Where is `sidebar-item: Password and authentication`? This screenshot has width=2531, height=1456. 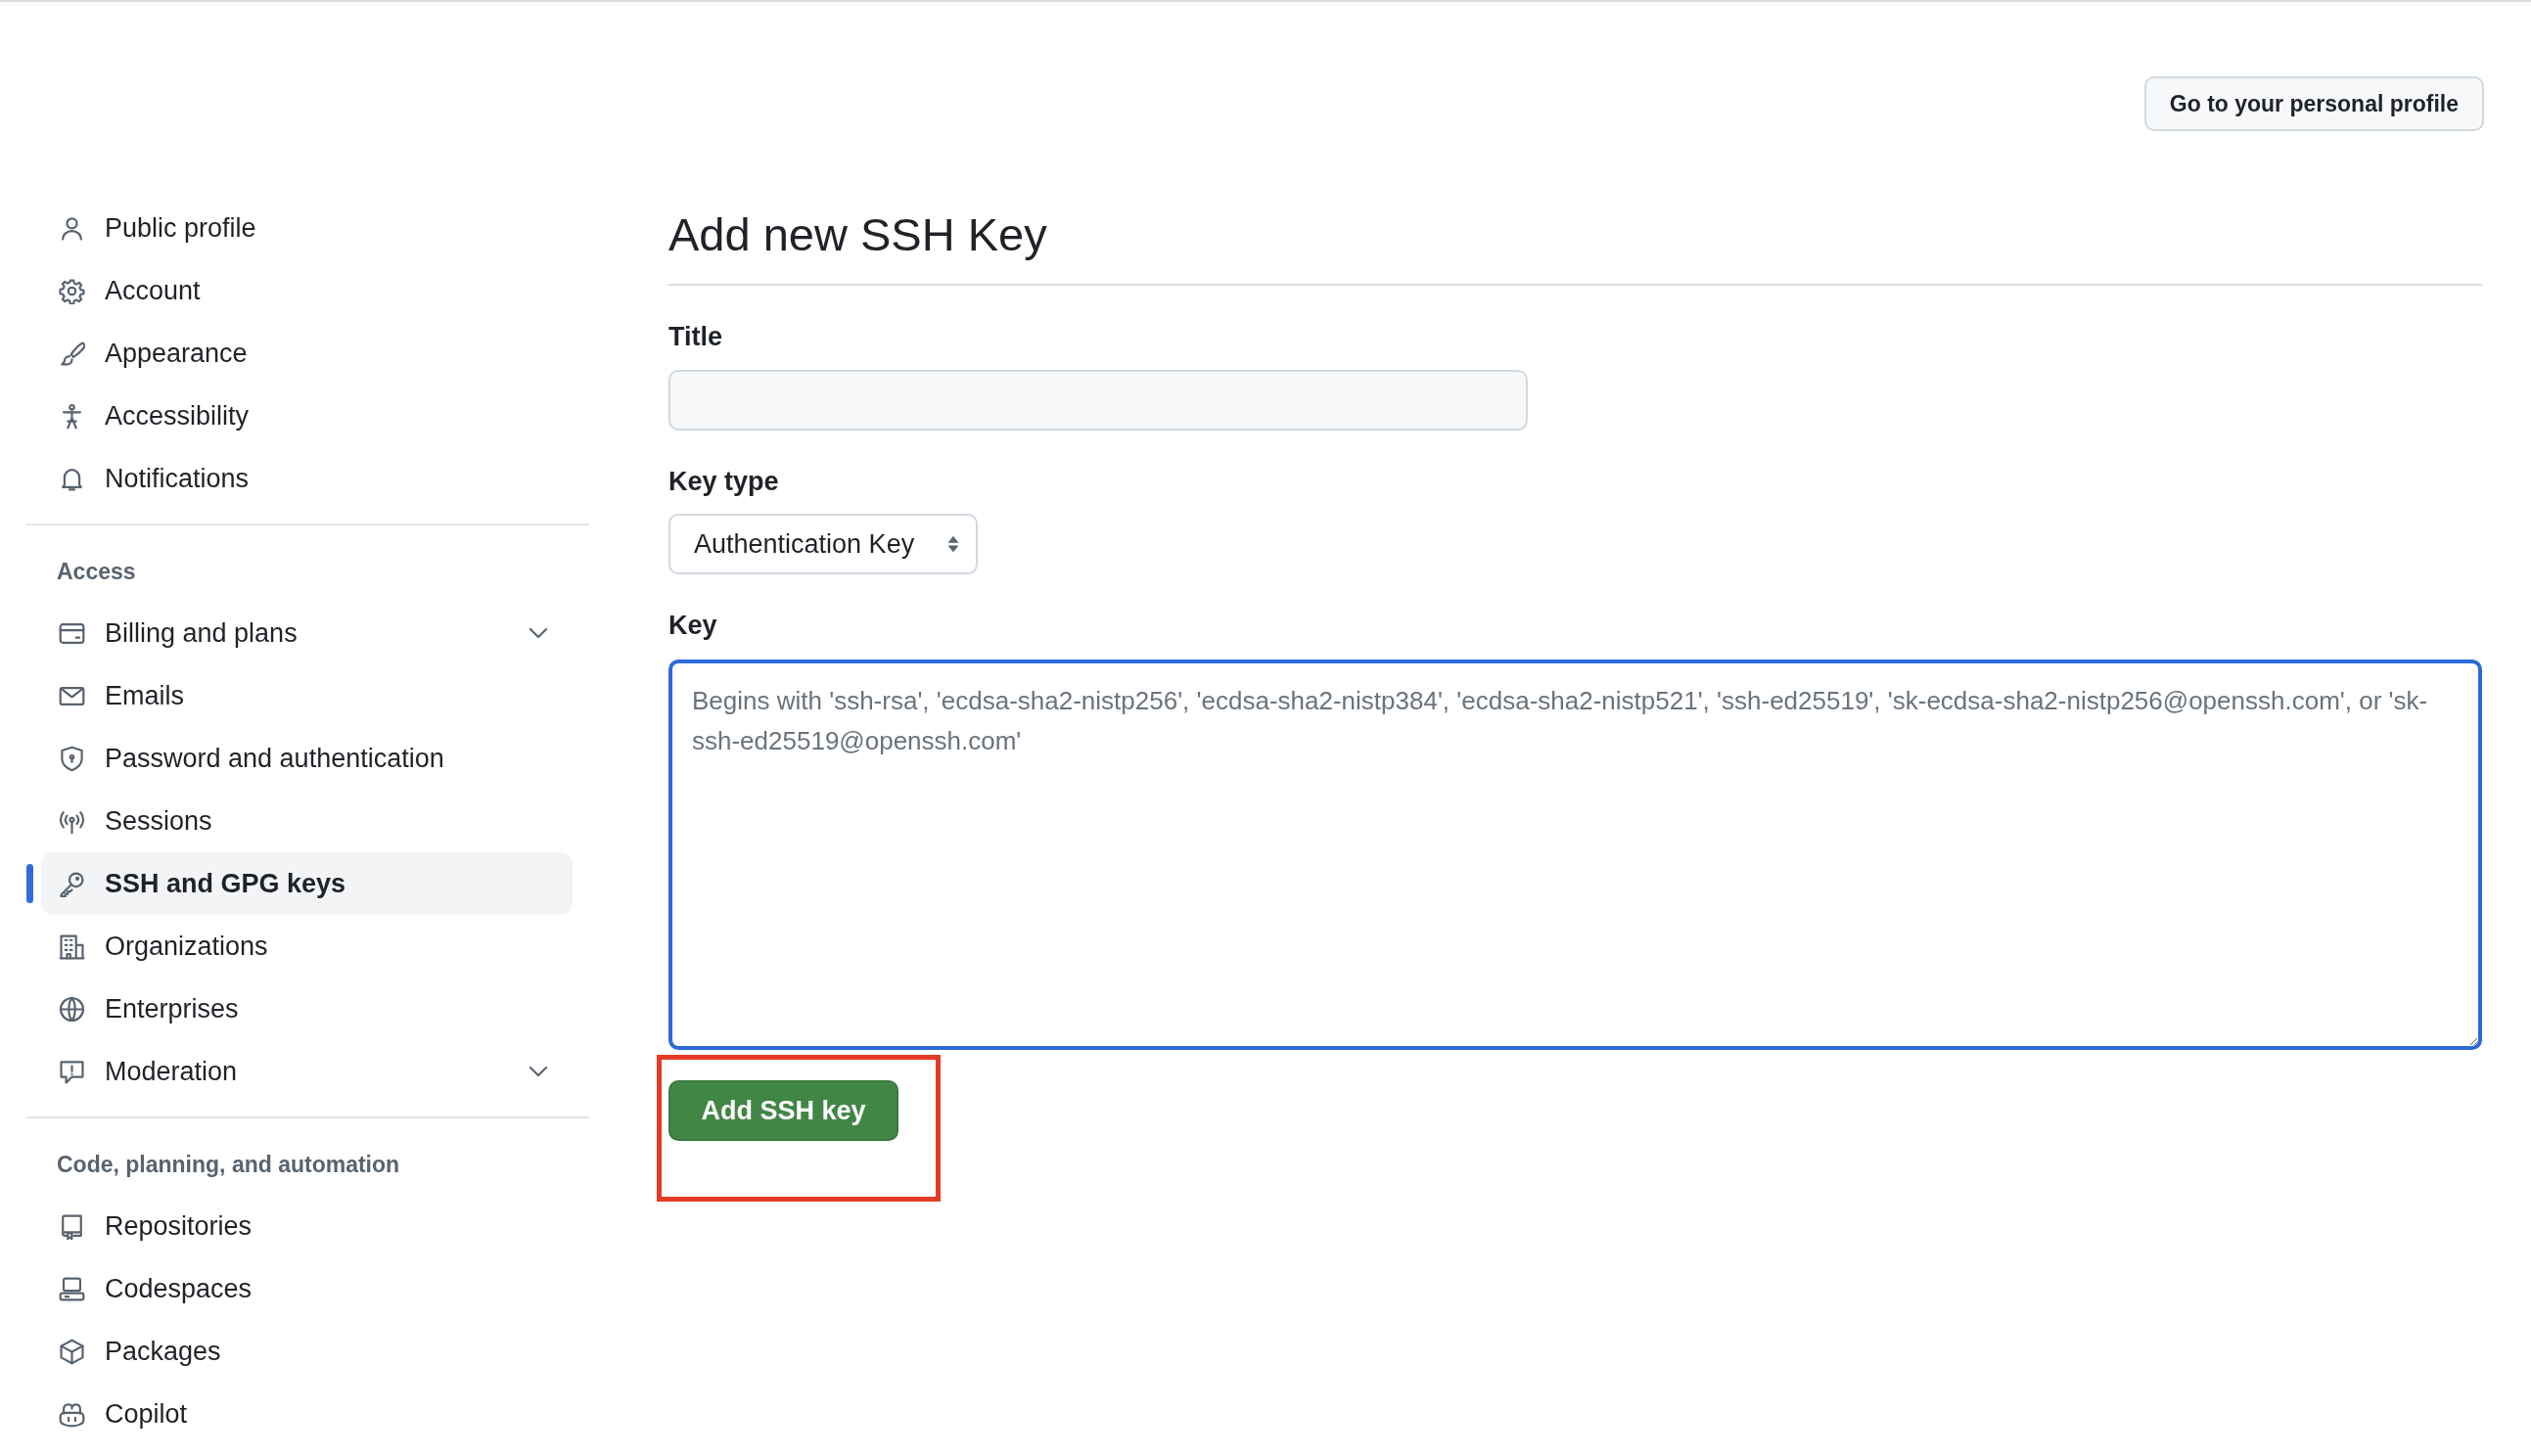 sidebar-item: Password and authentication is located at coordinates (307, 758).